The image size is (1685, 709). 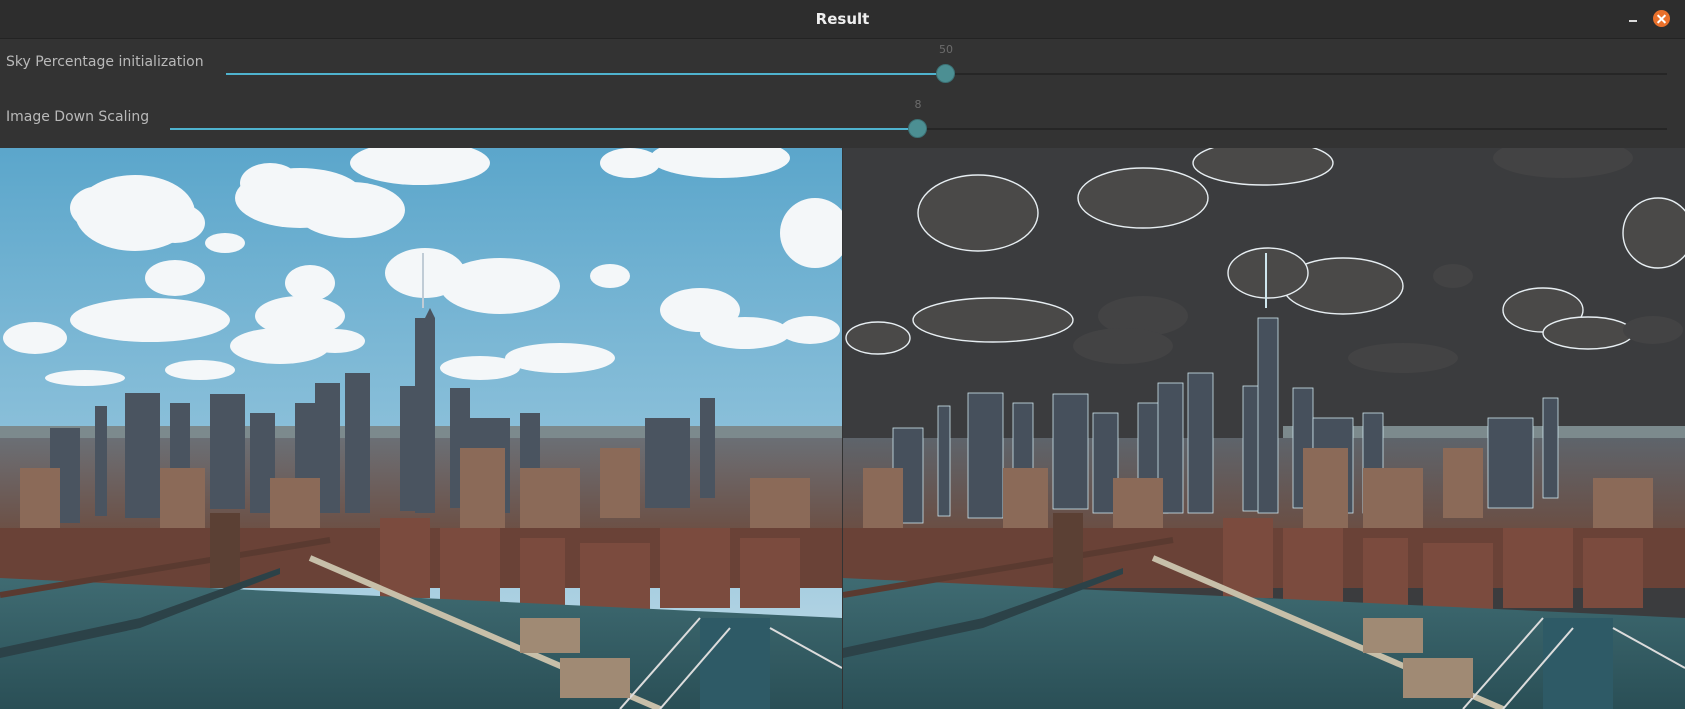 What do you see at coordinates (842, 66) in the screenshot?
I see `trackbar-sky-percentage: Sky Percentage initialization 50` at bounding box center [842, 66].